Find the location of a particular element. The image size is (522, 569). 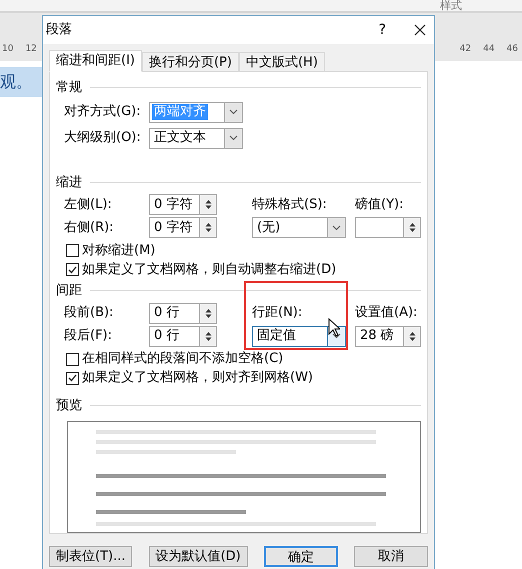

field-label: 对齐方式(G): is located at coordinates (102, 112).